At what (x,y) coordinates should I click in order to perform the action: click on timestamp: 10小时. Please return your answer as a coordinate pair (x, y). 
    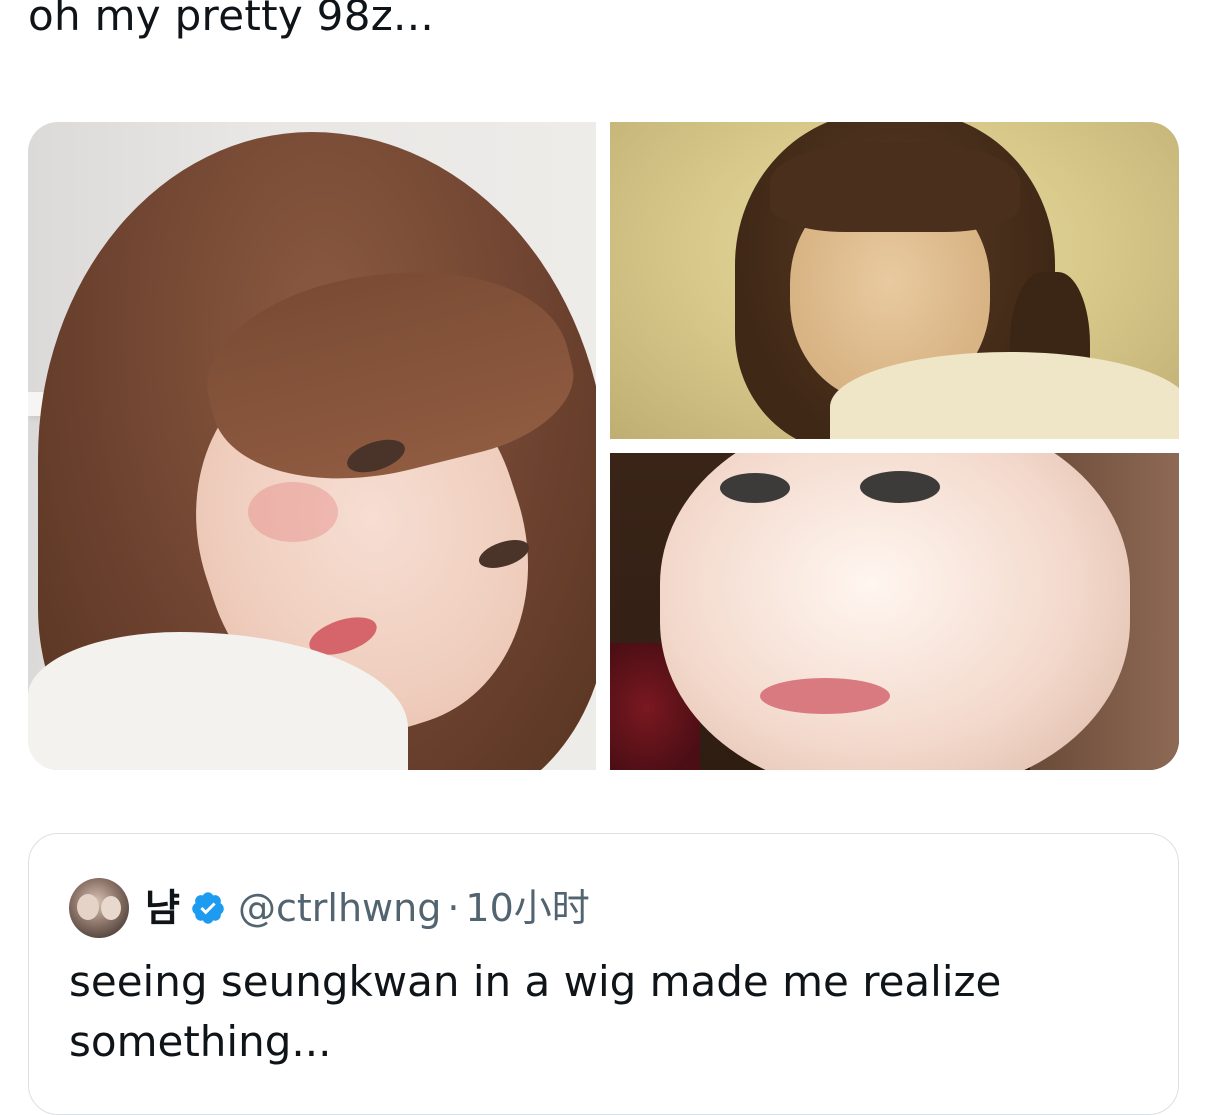
    Looking at the image, I should click on (527, 908).